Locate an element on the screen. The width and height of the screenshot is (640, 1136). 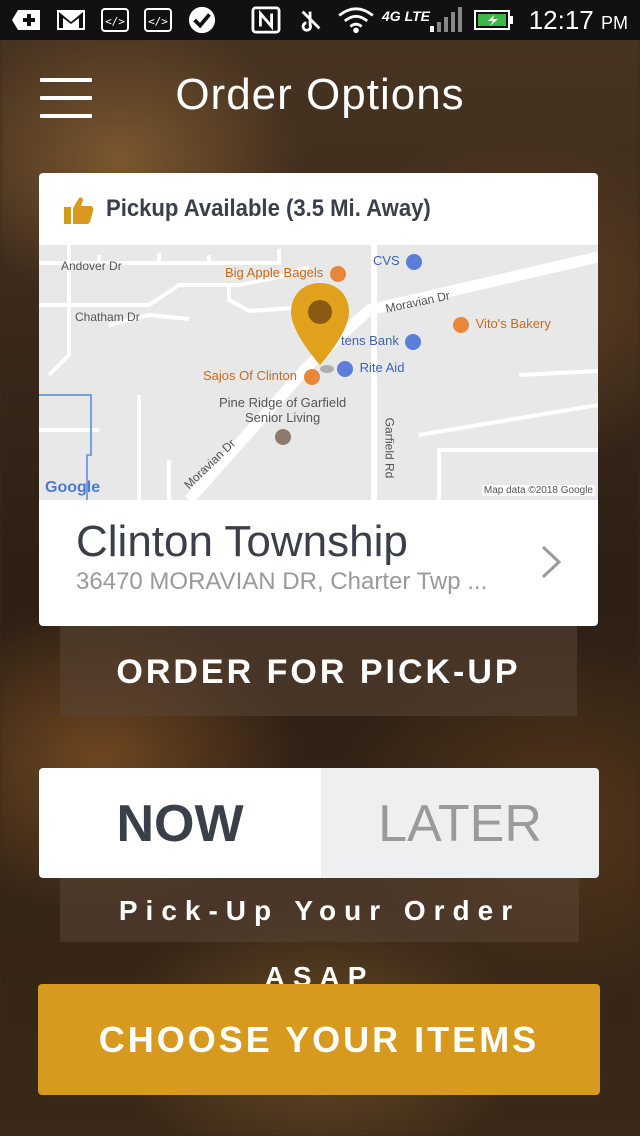
pickup-availability: Pickup Available (3.5 Mi. Away) is located at coordinates (318, 209).